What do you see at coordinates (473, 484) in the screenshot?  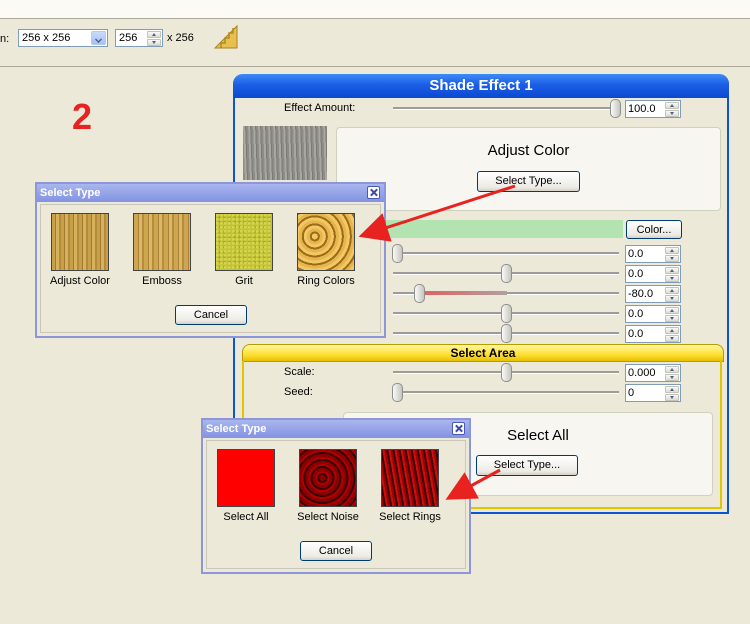 I see `arrow-to-select-rings` at bounding box center [473, 484].